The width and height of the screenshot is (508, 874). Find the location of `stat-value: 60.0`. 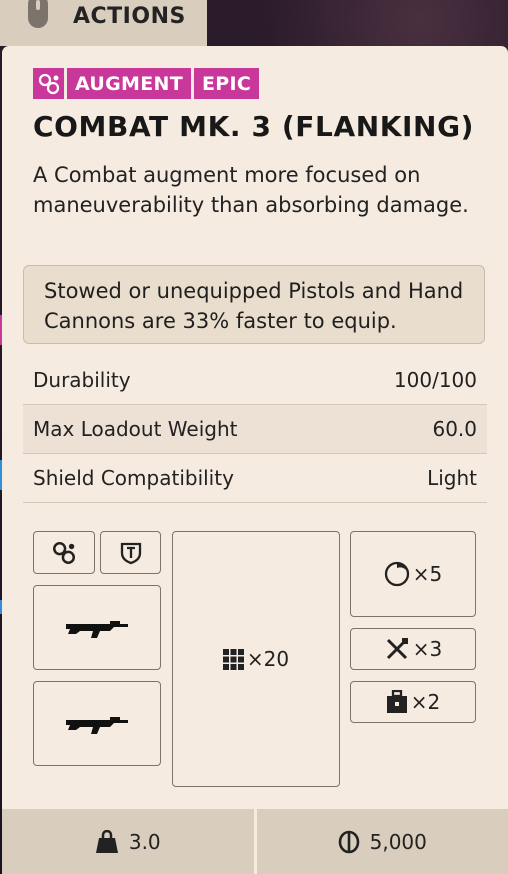

stat-value: 60.0 is located at coordinates (454, 429).